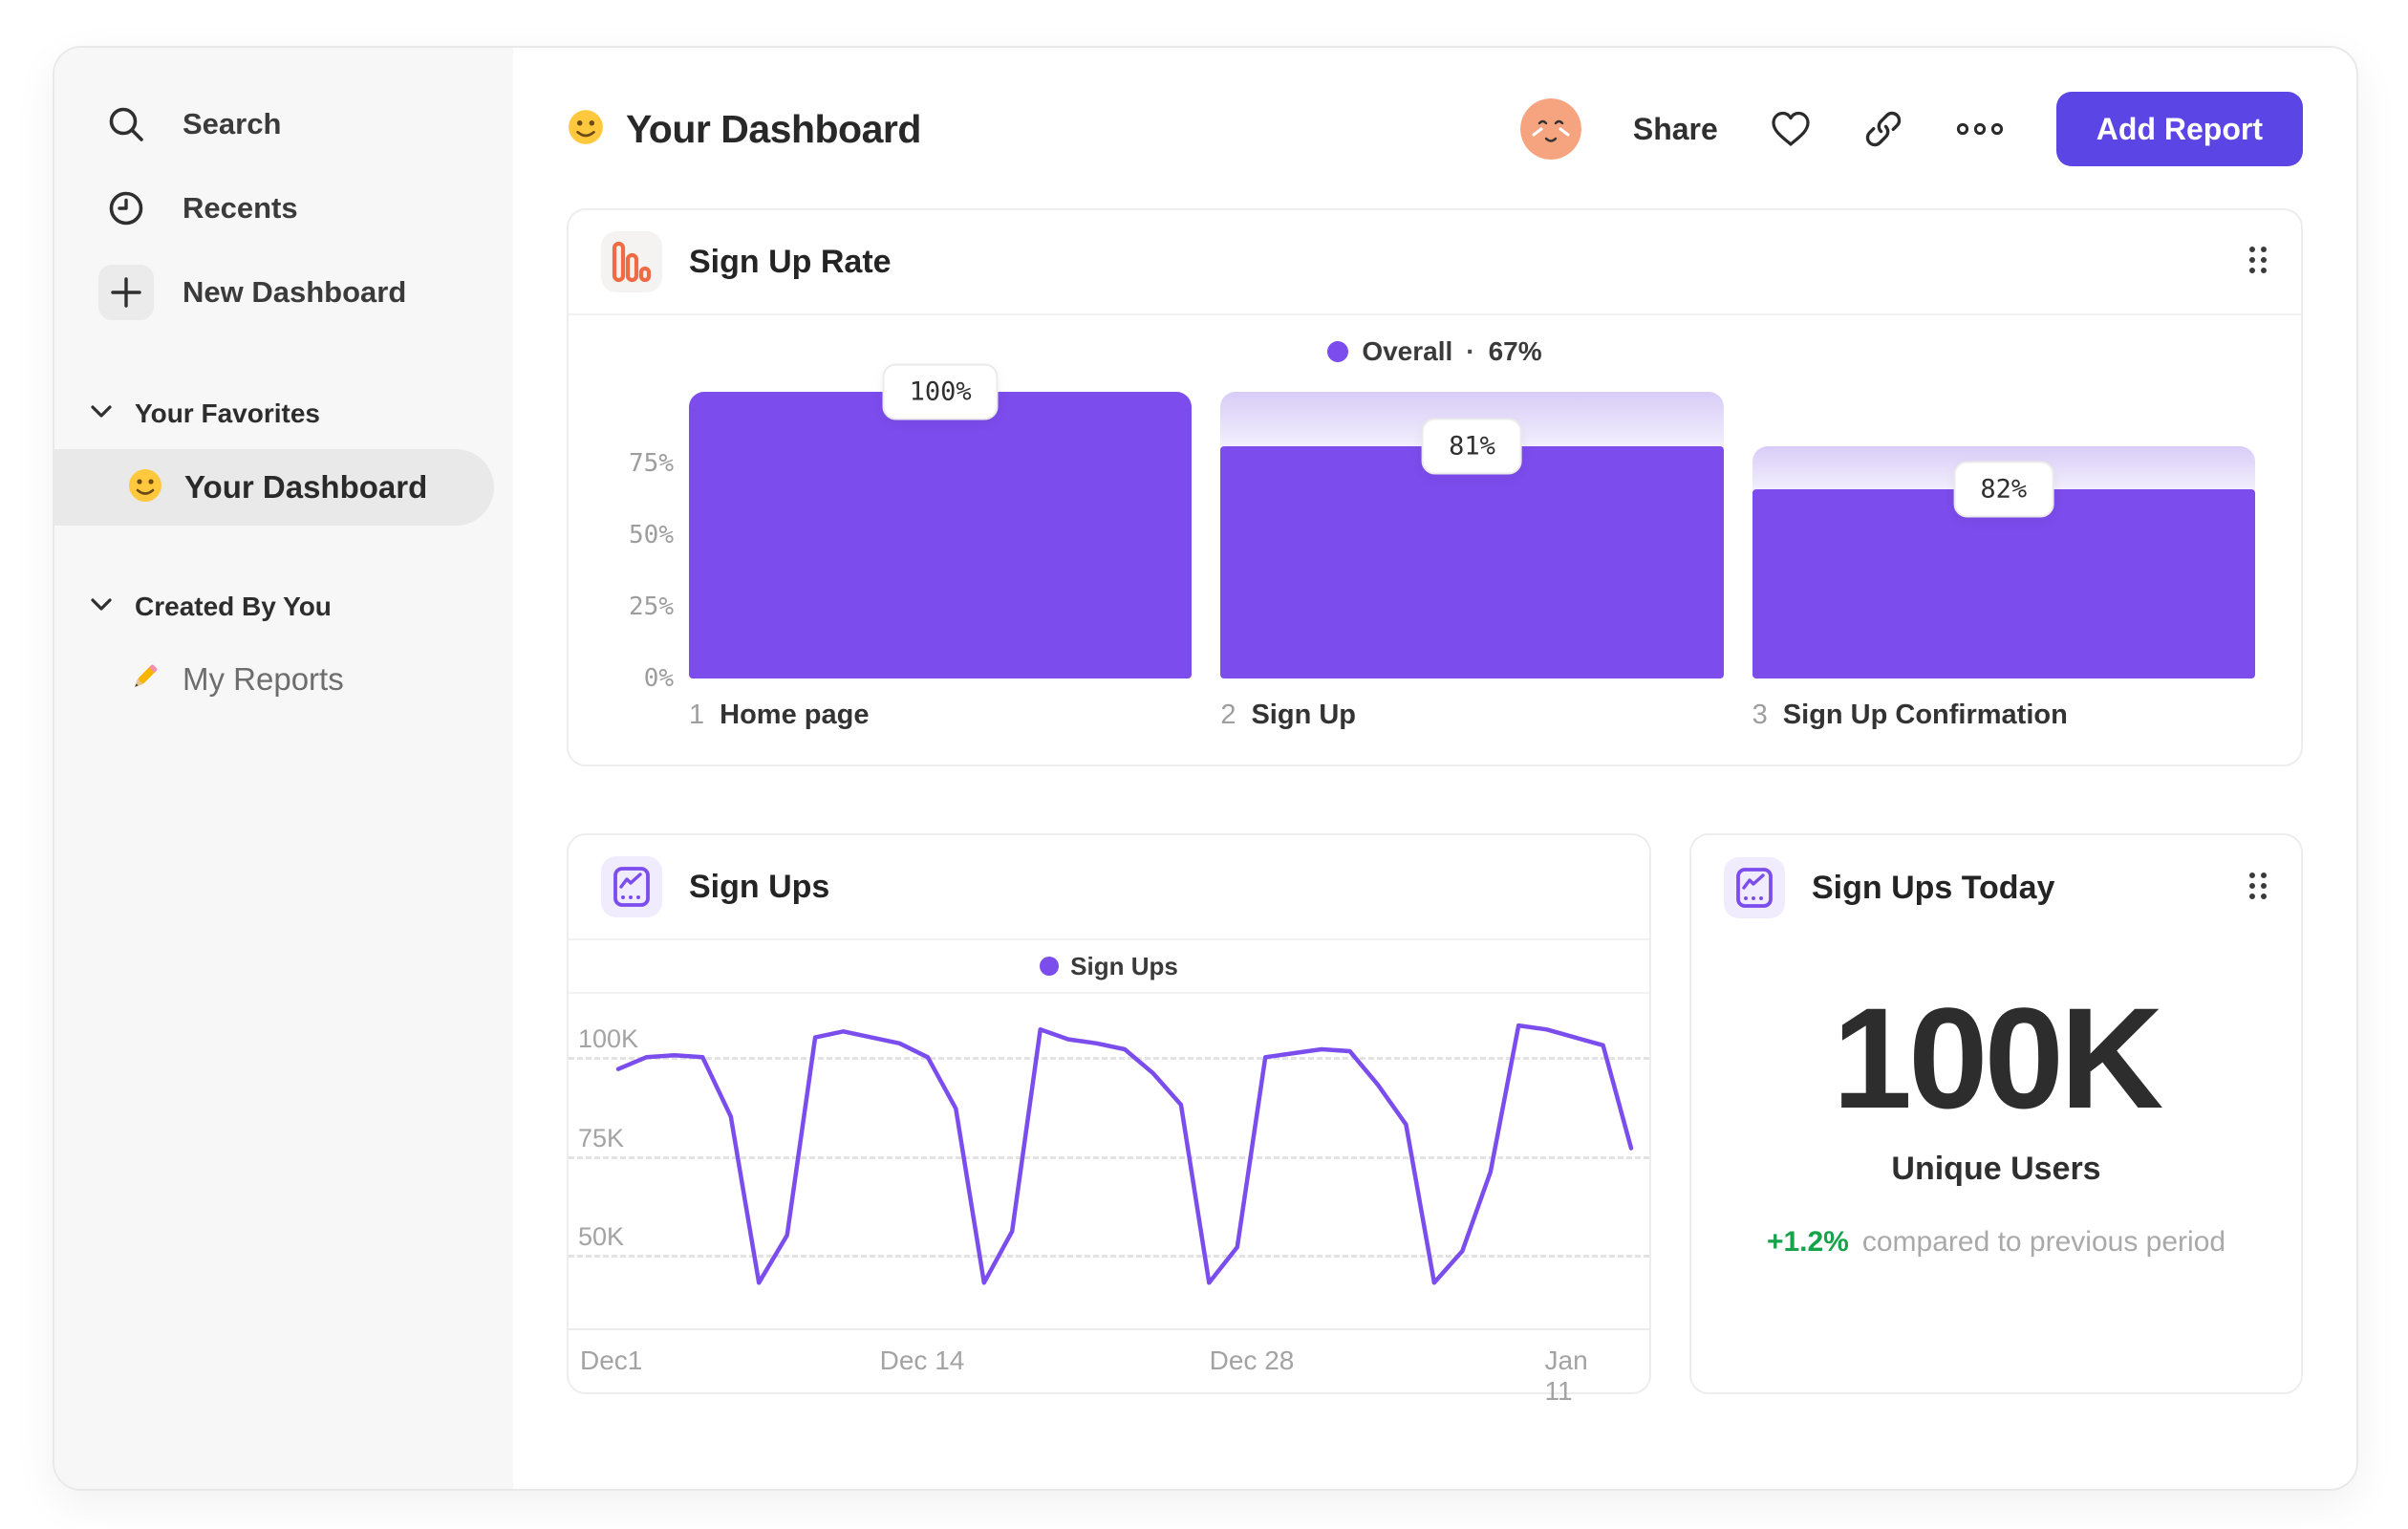  What do you see at coordinates (1109, 887) in the screenshot?
I see `card-header: Sign Ups` at bounding box center [1109, 887].